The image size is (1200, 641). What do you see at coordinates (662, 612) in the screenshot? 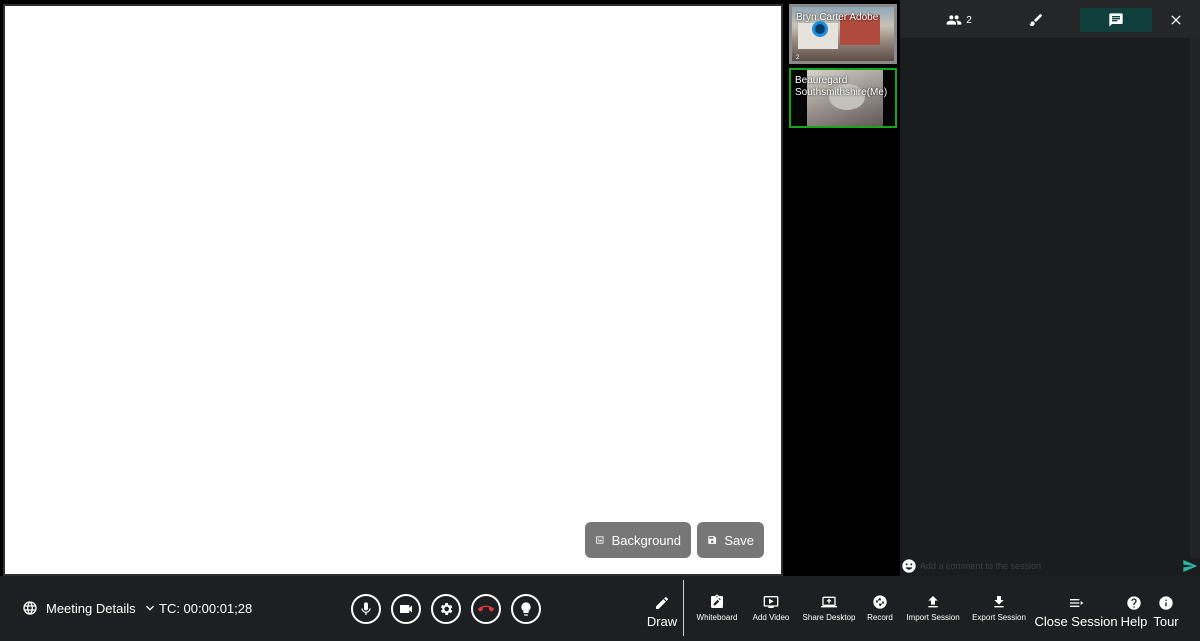
I see `draw-button: Draw` at bounding box center [662, 612].